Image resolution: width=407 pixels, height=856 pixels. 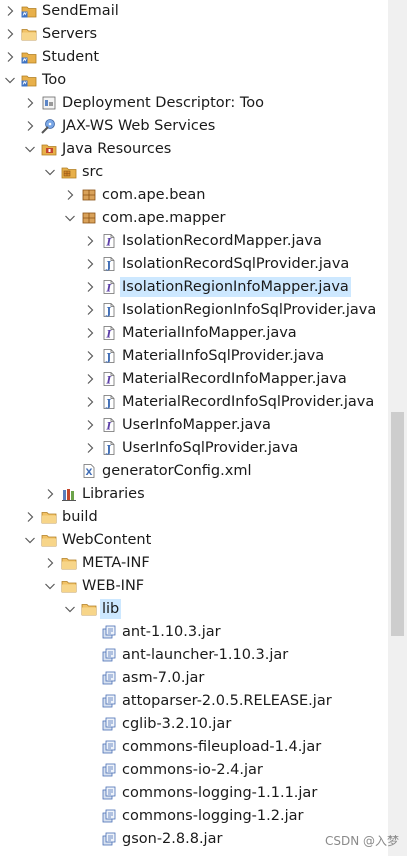 I want to click on tree-item-label: commons-fileupload-1.4.jar, so click(x=222, y=747).